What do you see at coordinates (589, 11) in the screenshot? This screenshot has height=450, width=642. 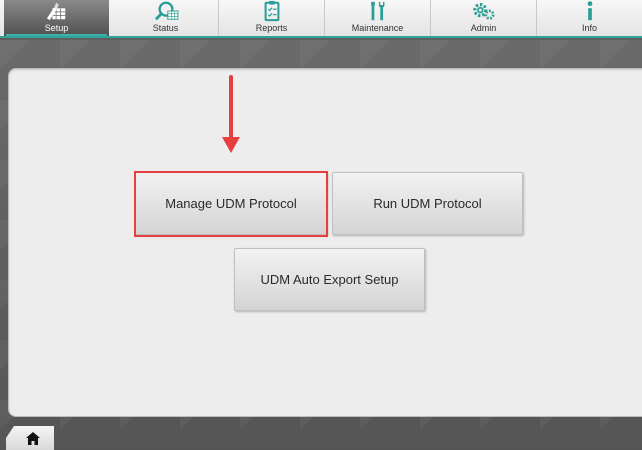 I see `info-icon` at bounding box center [589, 11].